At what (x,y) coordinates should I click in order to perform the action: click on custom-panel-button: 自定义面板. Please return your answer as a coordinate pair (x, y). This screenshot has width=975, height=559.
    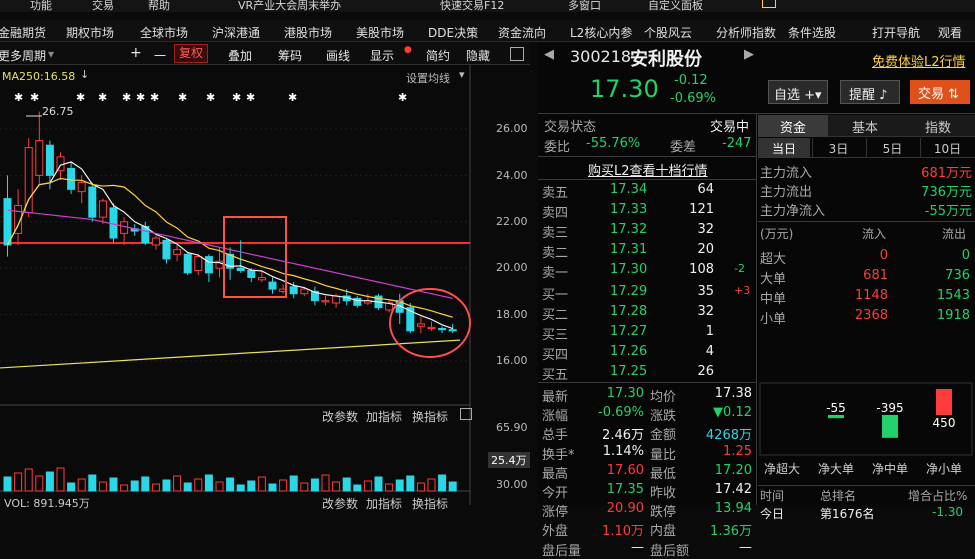
    Looking at the image, I should click on (675, 6).